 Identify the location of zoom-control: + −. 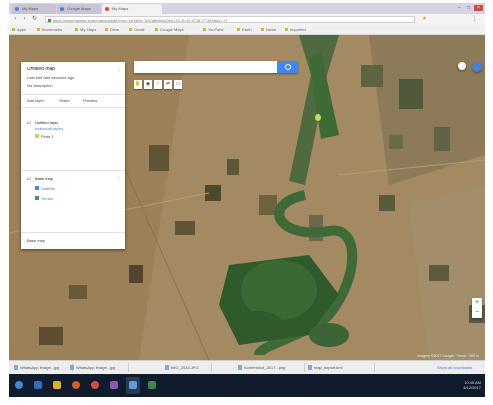
(477, 308).